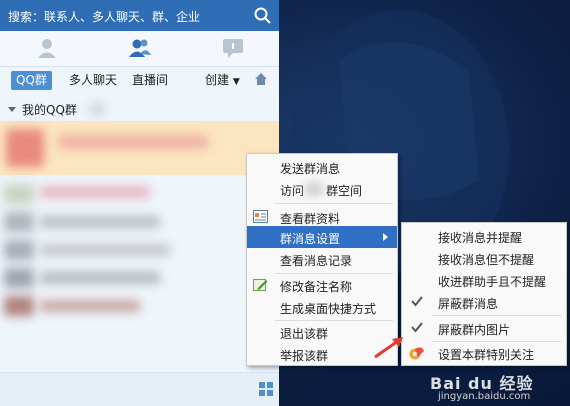 This screenshot has width=570, height=406. What do you see at coordinates (260, 216) in the screenshot?
I see `info-card-icon` at bounding box center [260, 216].